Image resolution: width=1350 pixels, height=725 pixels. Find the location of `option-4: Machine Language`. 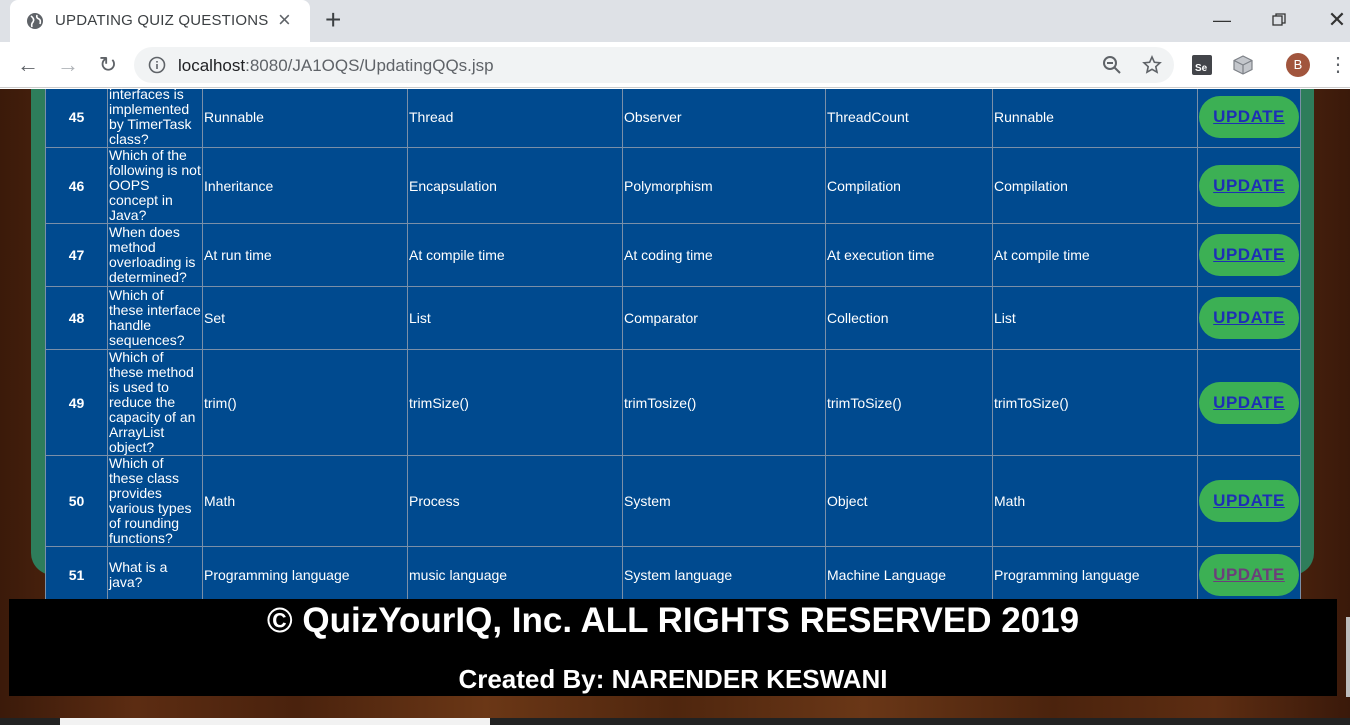

option-4: Machine Language is located at coordinates (909, 574).